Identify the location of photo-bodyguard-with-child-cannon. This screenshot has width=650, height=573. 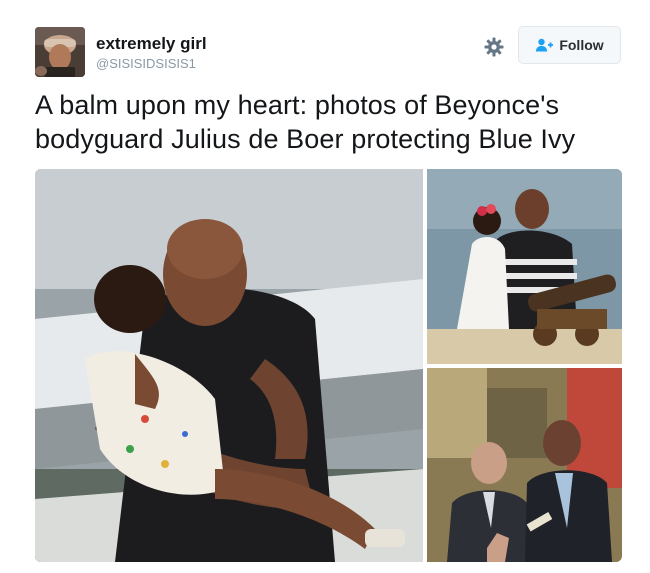
(524, 266).